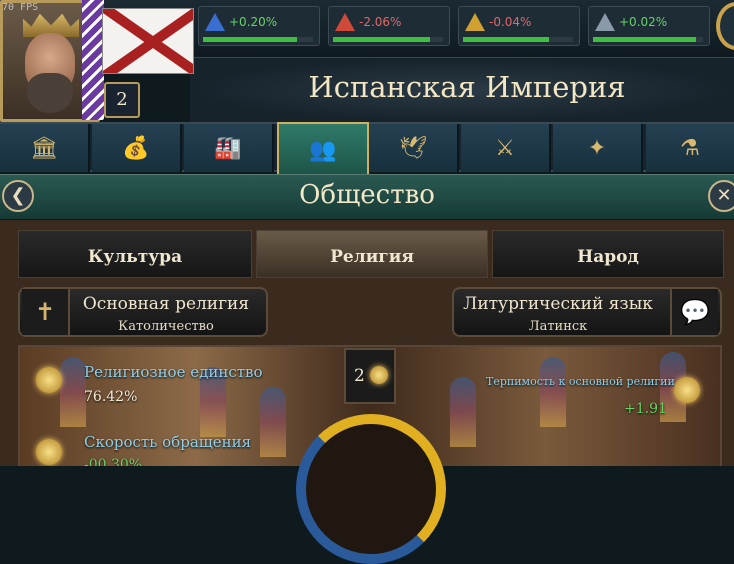 The image size is (734, 564). I want to click on tab-religion: Религия, so click(372, 254).